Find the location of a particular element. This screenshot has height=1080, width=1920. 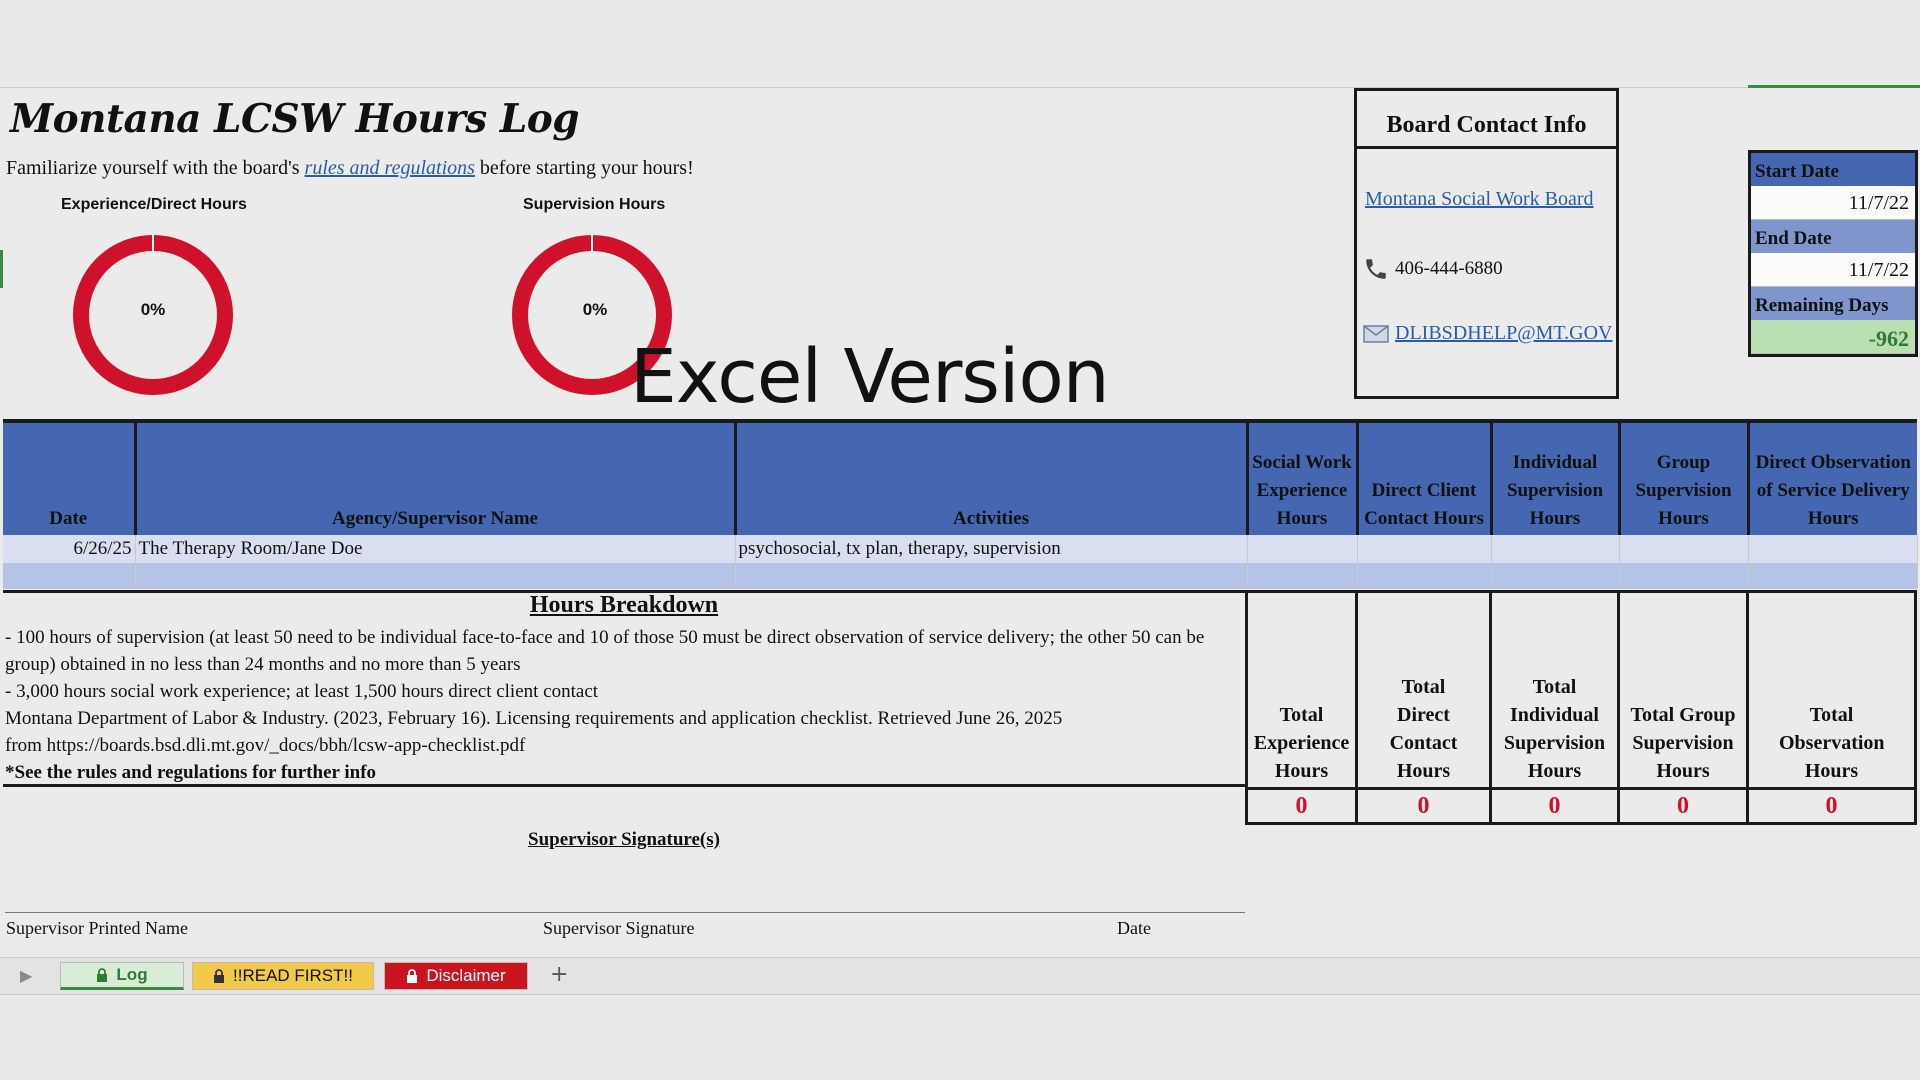

experience-percent: 0% is located at coordinates (153, 309).